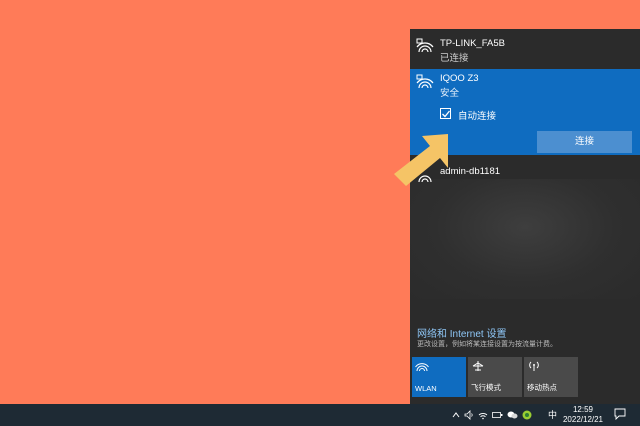  What do you see at coordinates (478, 366) in the screenshot?
I see `airplane-icon` at bounding box center [478, 366].